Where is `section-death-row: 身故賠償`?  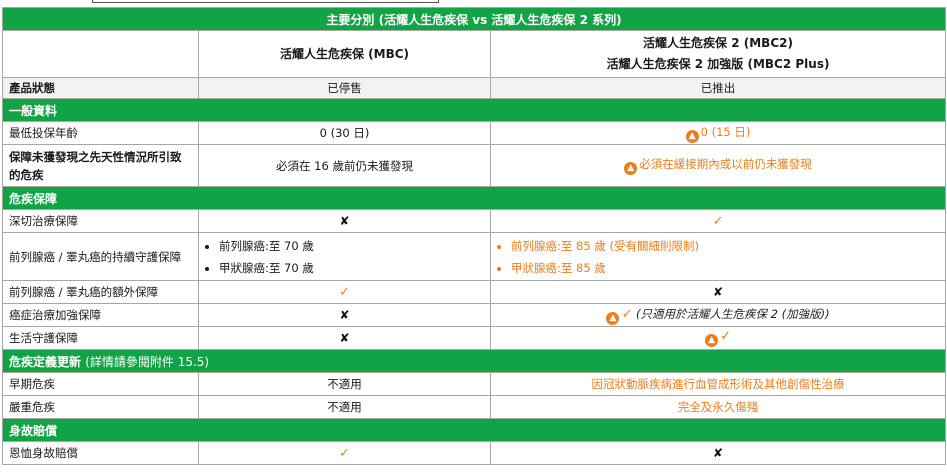 section-death-row: 身故賠償 is located at coordinates (474, 430).